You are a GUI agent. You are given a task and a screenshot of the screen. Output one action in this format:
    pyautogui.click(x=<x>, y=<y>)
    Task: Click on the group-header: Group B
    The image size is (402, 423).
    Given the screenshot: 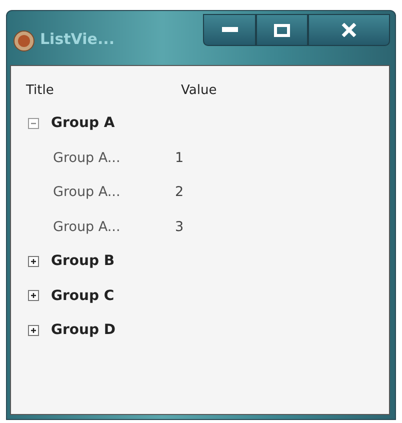 What is the action you would take?
    pyautogui.click(x=83, y=261)
    